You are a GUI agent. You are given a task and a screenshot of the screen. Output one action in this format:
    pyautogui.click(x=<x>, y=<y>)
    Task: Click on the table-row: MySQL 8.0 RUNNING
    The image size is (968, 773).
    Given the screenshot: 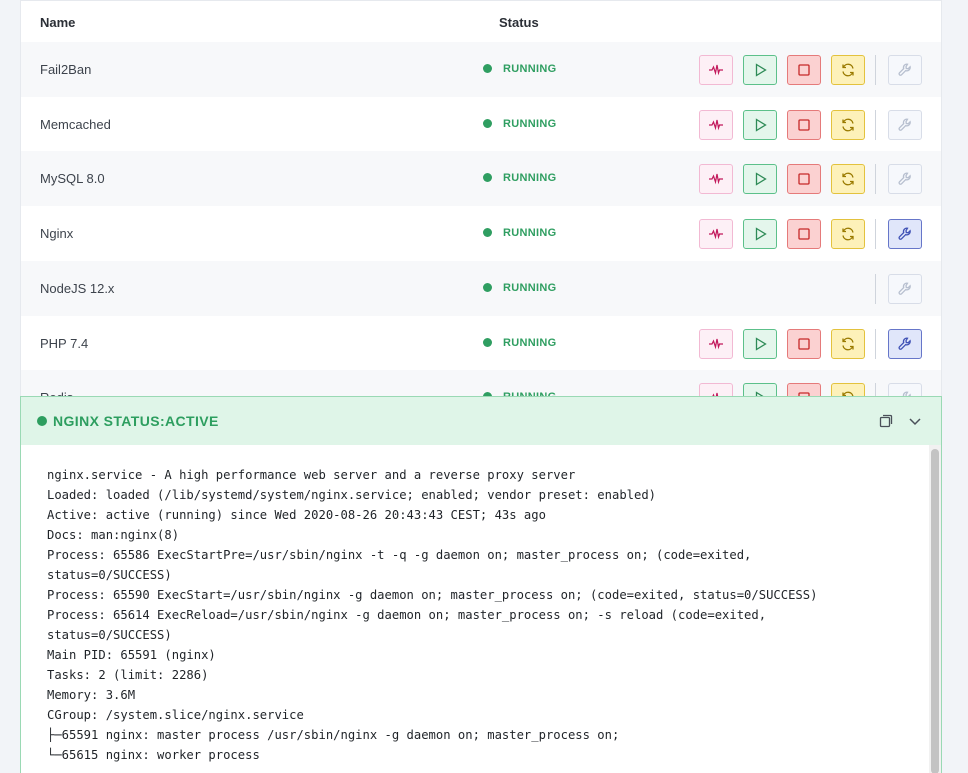 What is the action you would take?
    pyautogui.click(x=481, y=179)
    